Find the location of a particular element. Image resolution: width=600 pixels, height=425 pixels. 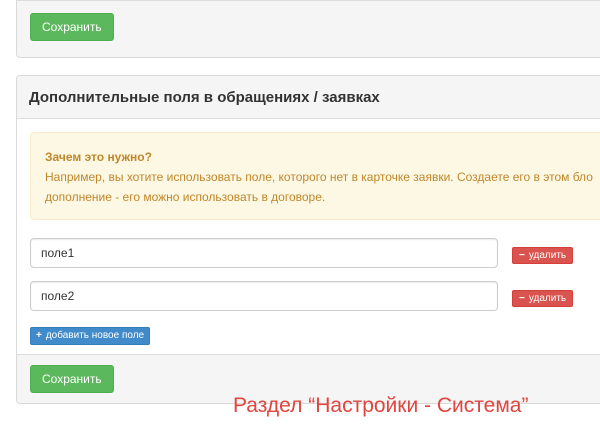

plus-icon: + is located at coordinates (39, 335).